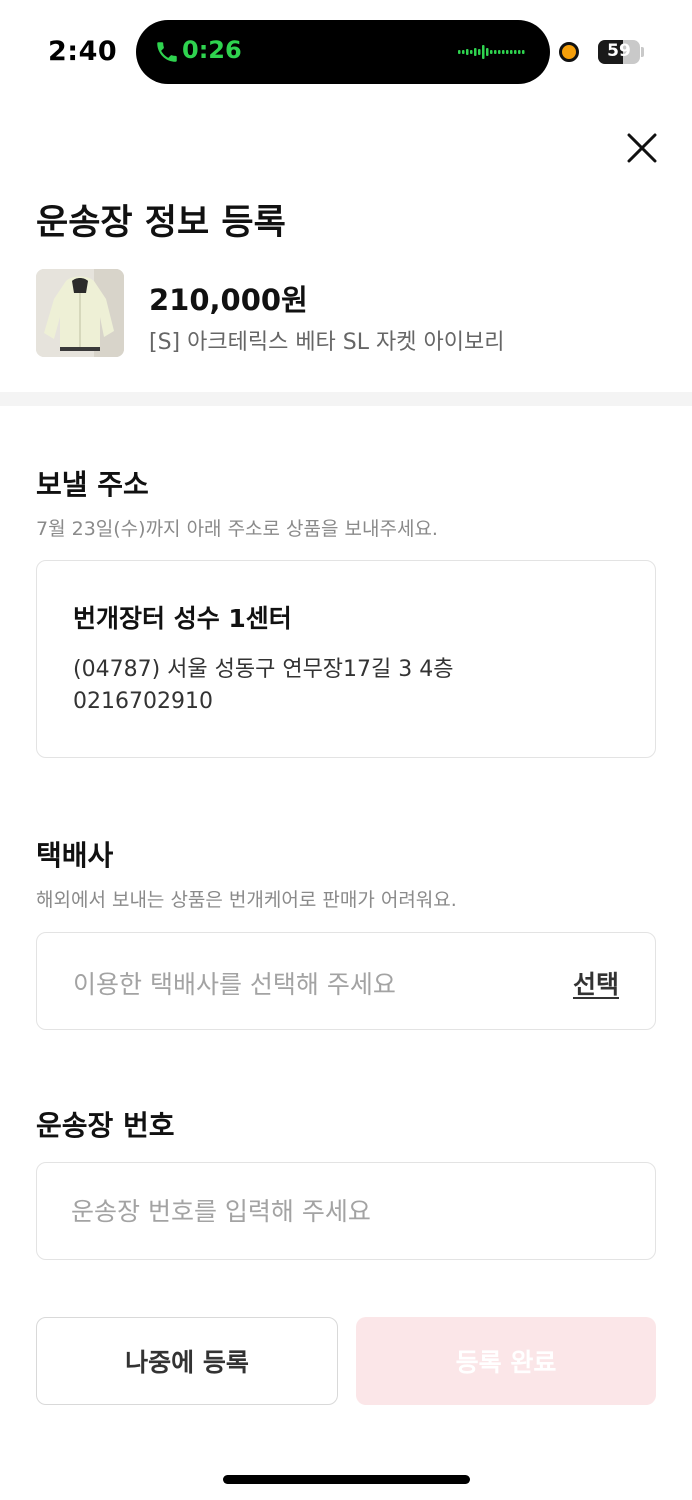 This screenshot has height=1500, width=692. What do you see at coordinates (327, 342) in the screenshot?
I see `product-name: [S] 아크테릭스 베타 SL 자켓 아이보리` at bounding box center [327, 342].